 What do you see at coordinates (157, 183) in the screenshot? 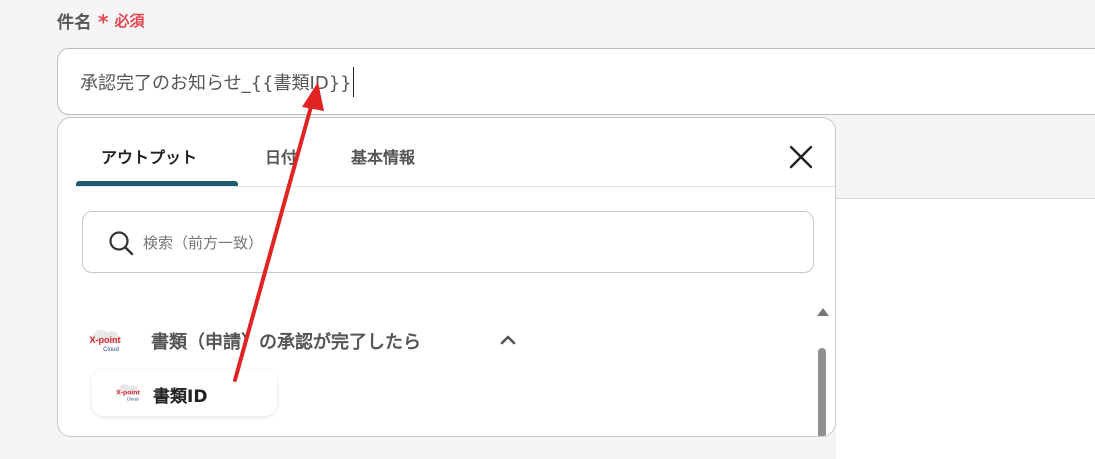
I see `active-tab-indicator` at bounding box center [157, 183].